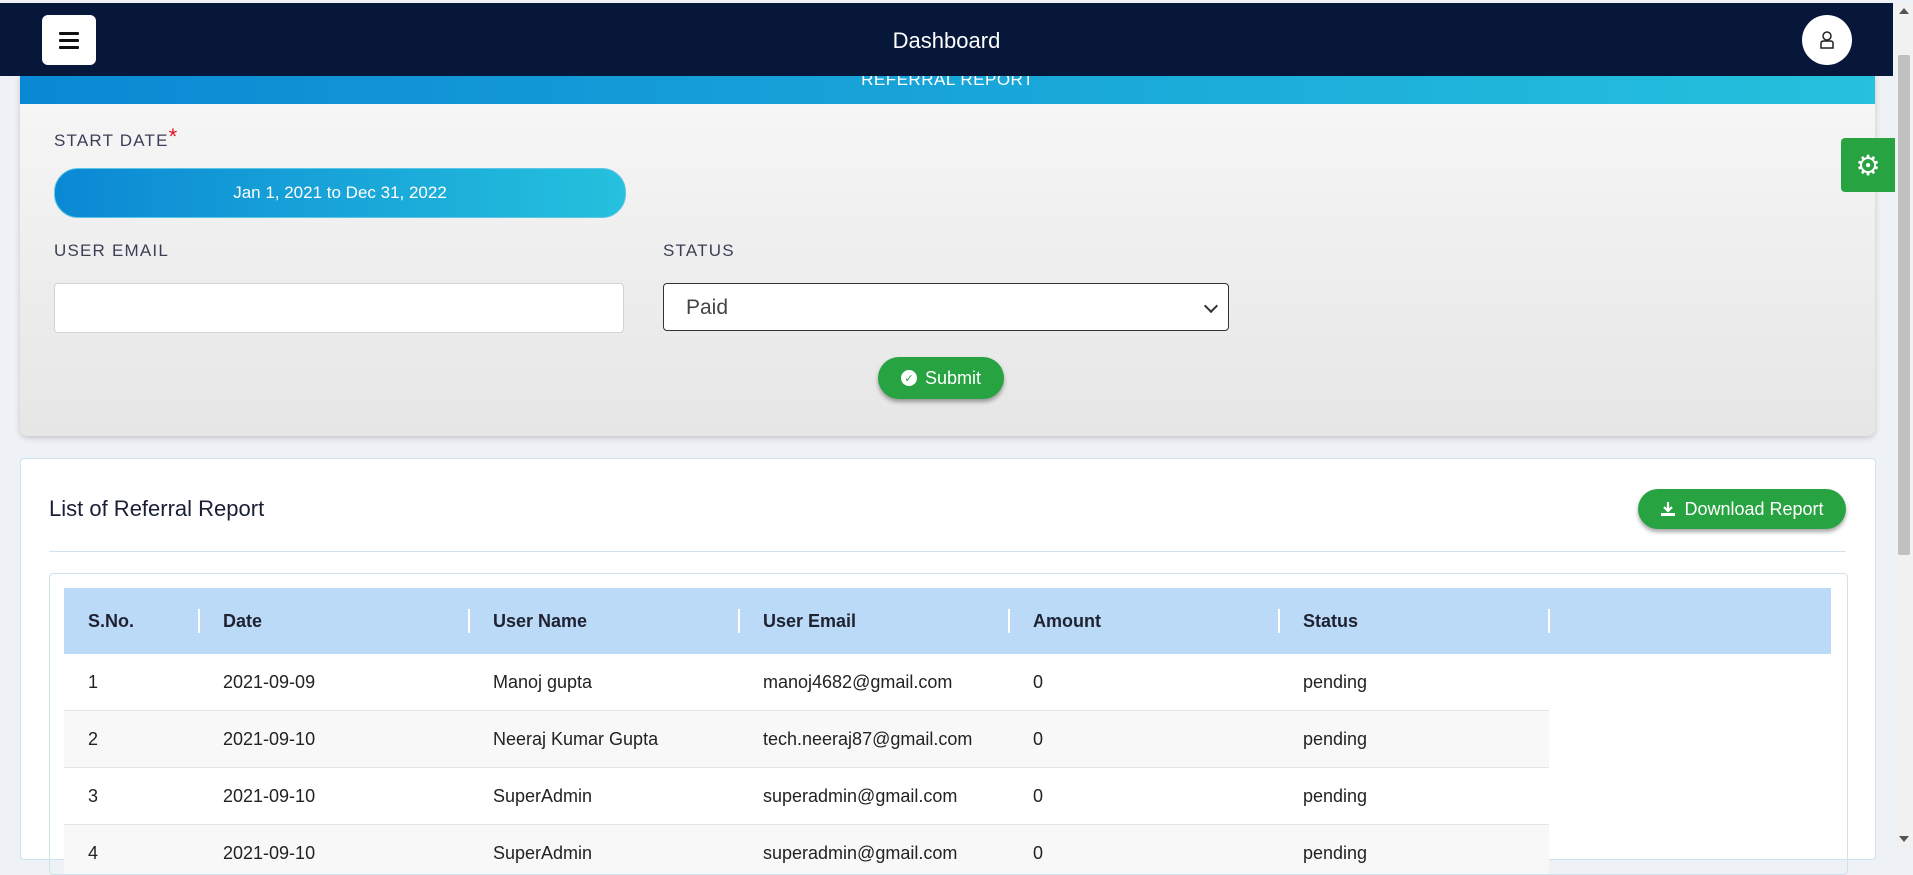 Image resolution: width=1913 pixels, height=875 pixels. I want to click on scrollbar-thumb, so click(1904, 305).